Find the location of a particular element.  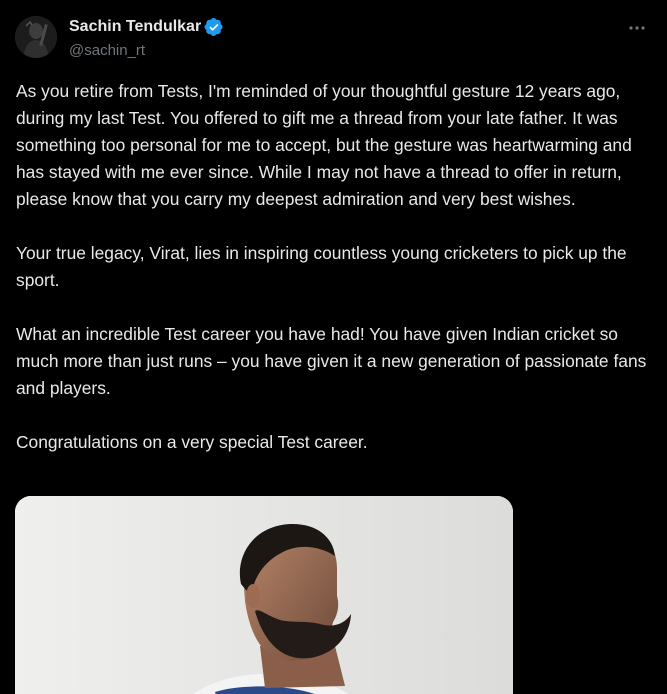

more-options-icon is located at coordinates (637, 28).